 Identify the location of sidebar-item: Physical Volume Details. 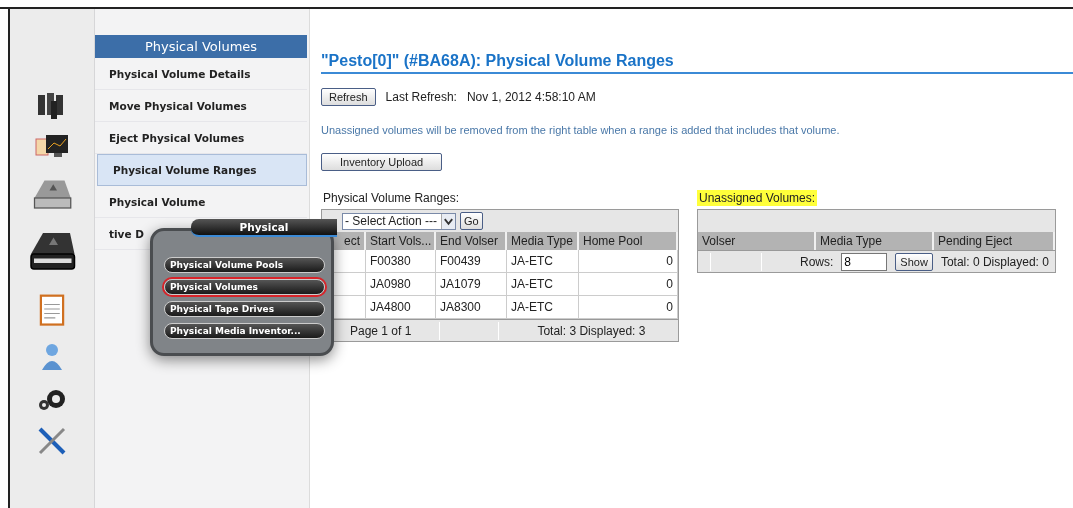
(201, 74).